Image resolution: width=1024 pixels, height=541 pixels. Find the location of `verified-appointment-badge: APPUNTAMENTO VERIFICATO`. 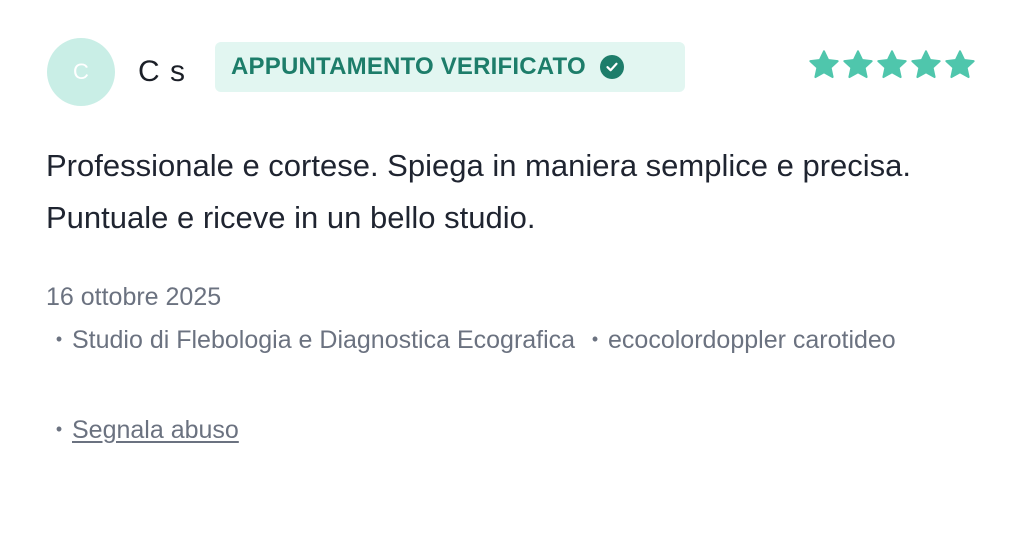

verified-appointment-badge: APPUNTAMENTO VERIFICATO is located at coordinates (450, 67).